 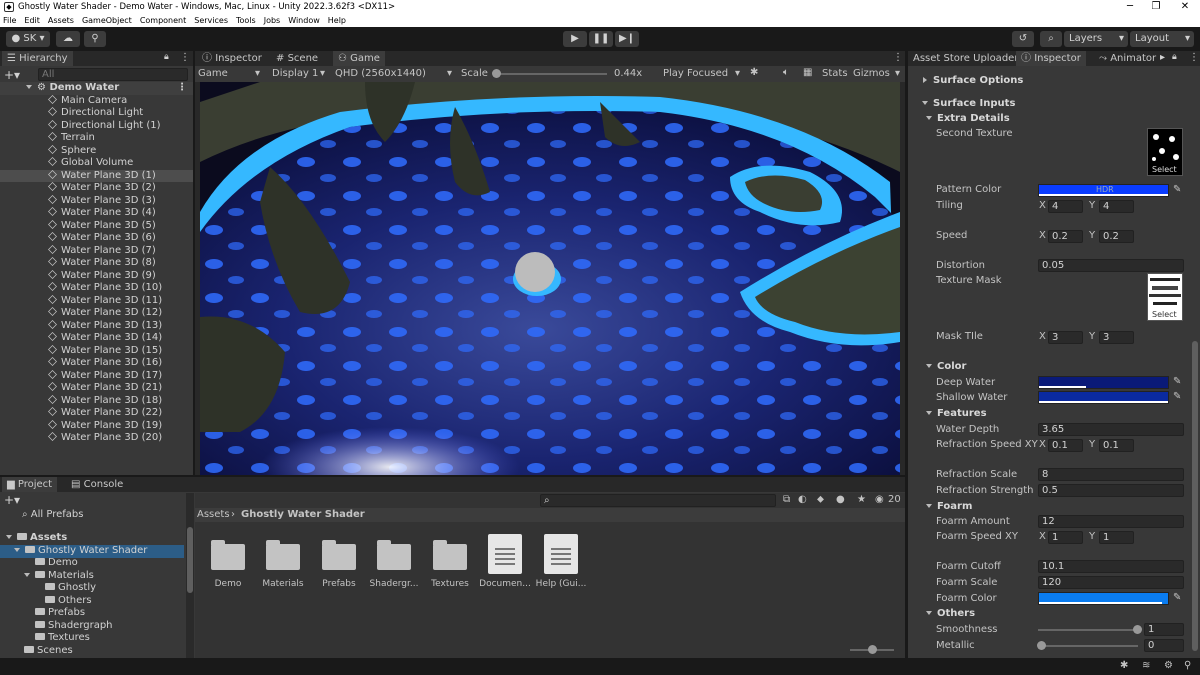 I want to click on pattern-color-swatch: HDR, so click(x=1103, y=190).